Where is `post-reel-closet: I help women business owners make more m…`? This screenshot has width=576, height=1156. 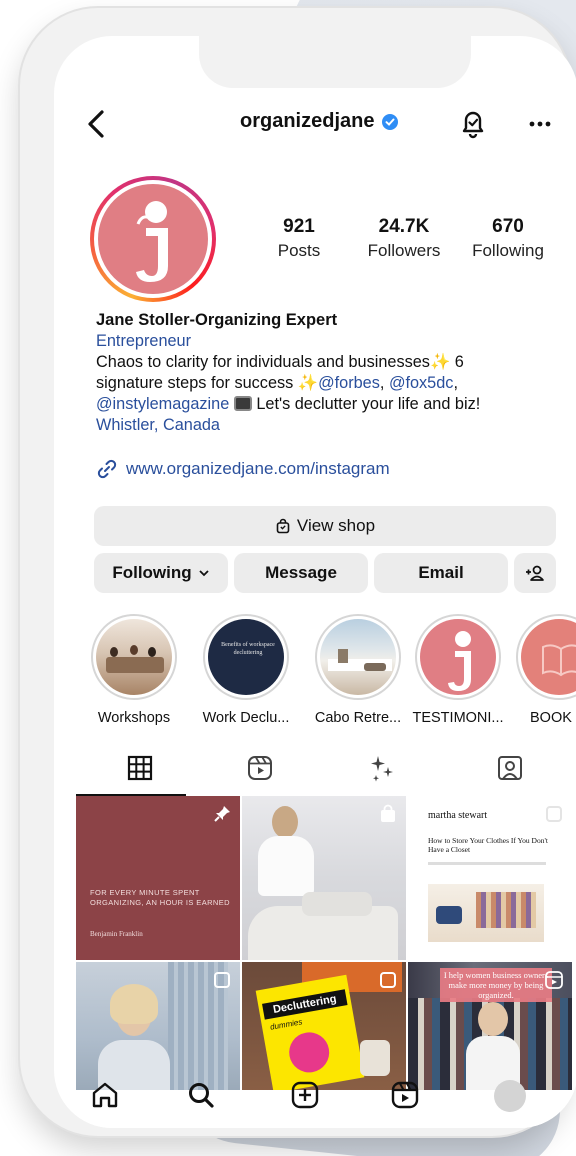 post-reel-closet: I help women business owners make more m… is located at coordinates (490, 1027).